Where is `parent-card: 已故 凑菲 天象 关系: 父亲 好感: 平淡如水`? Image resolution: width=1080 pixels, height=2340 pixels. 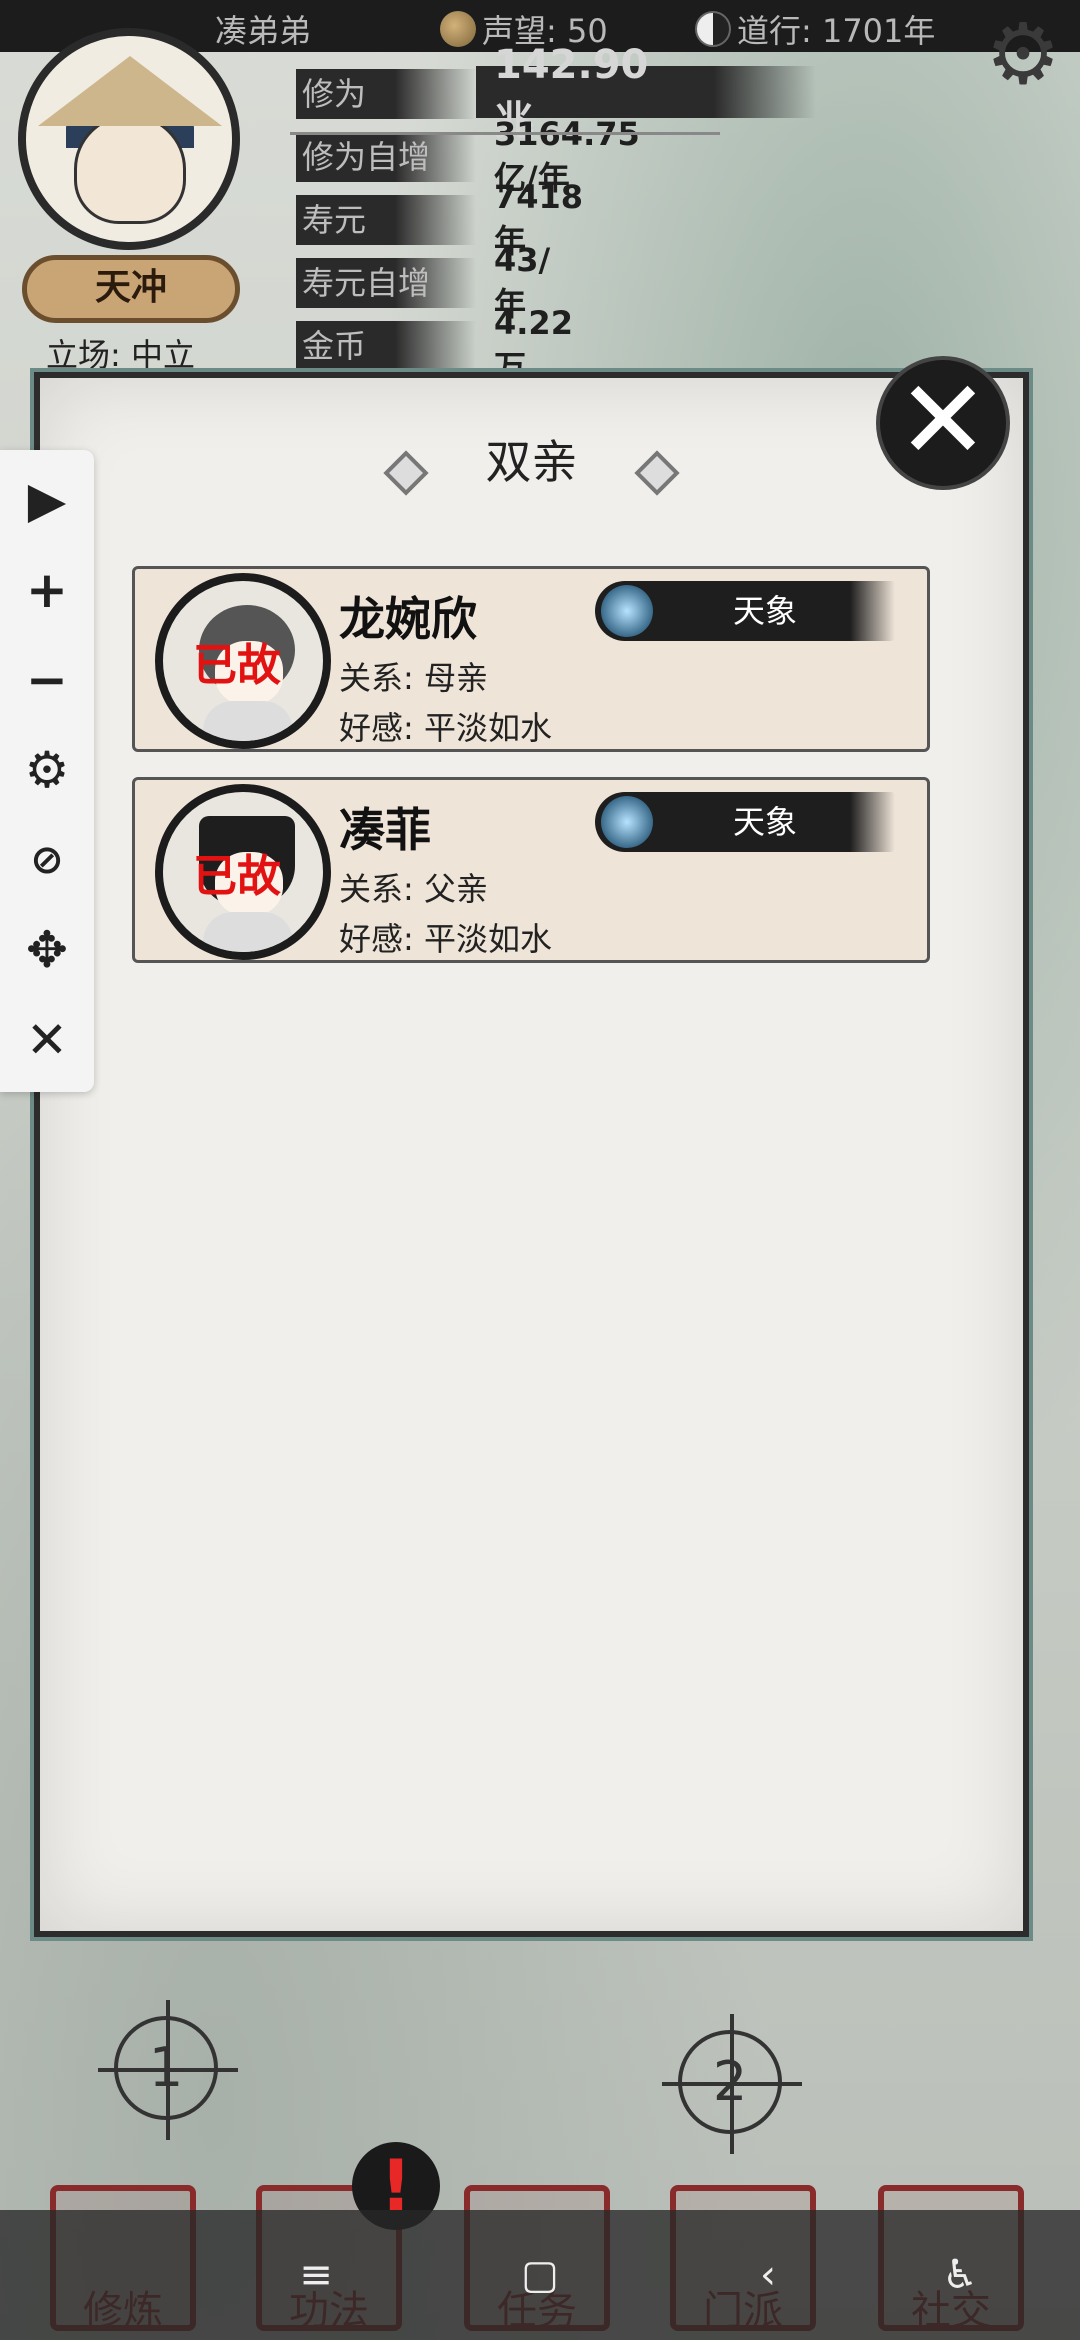
parent-card: 已故 凑菲 天象 关系: 父亲 好感: 平淡如水 is located at coordinates (531, 870).